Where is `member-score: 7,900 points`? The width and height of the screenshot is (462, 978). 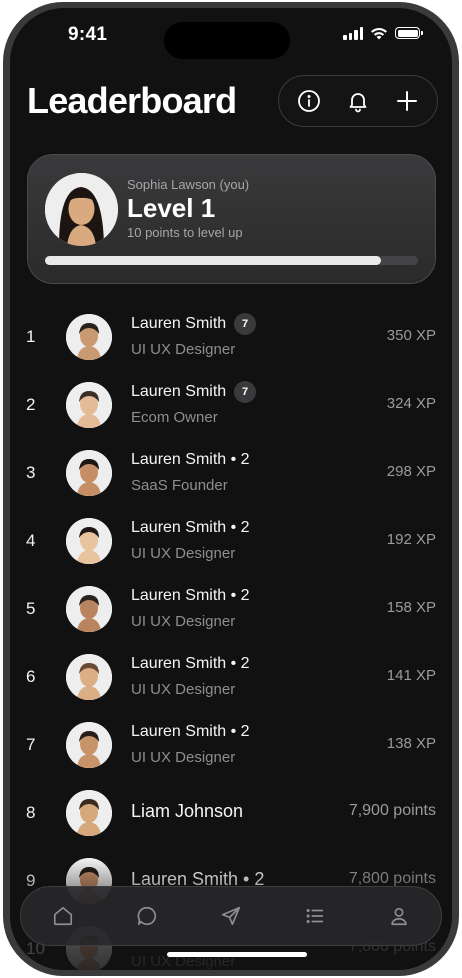
member-score: 7,900 points is located at coordinates (392, 810).